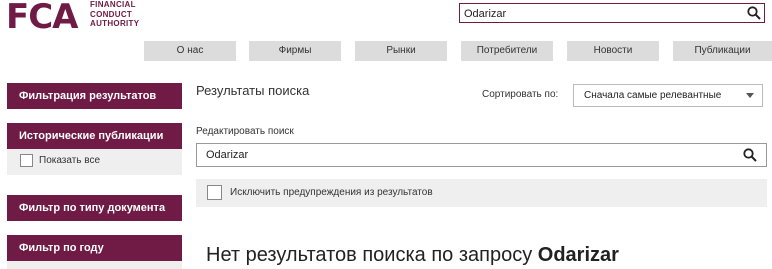 The width and height of the screenshot is (772, 269). What do you see at coordinates (26, 160) in the screenshot?
I see `show-all-checkbox` at bounding box center [26, 160].